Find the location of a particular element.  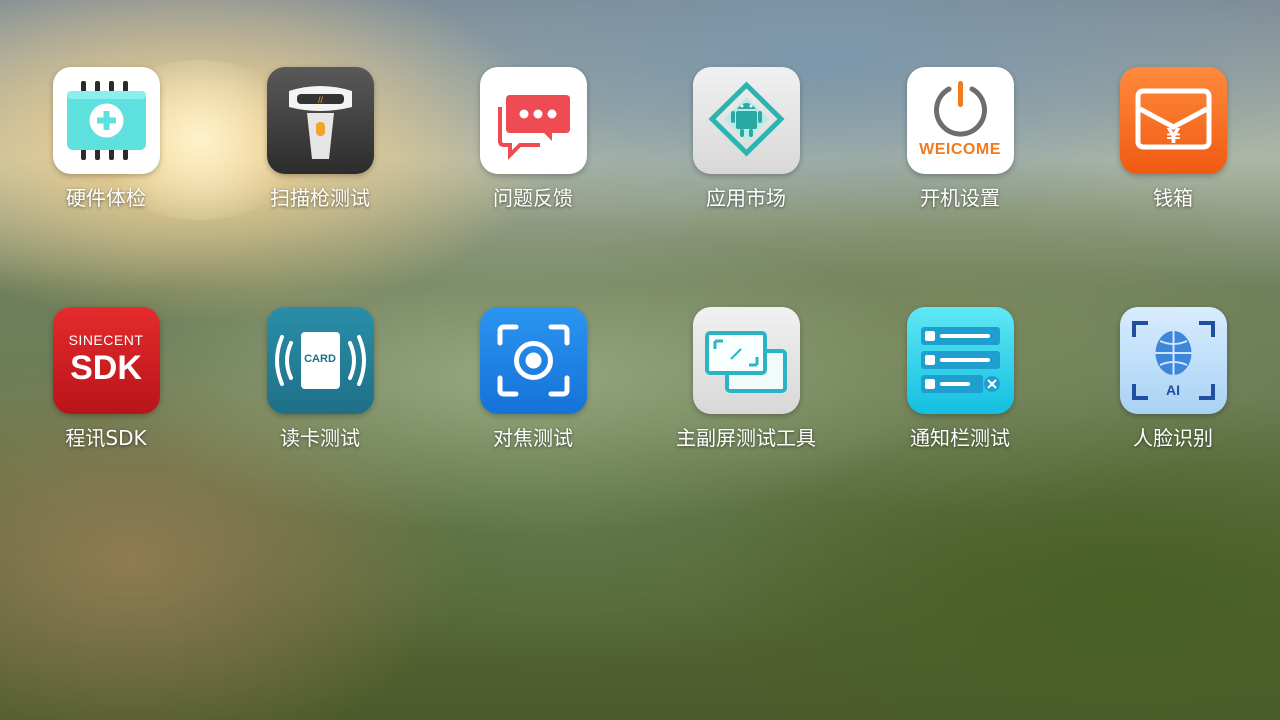

app-face-recognition: AI 人脸识别 is located at coordinates (1173, 397).